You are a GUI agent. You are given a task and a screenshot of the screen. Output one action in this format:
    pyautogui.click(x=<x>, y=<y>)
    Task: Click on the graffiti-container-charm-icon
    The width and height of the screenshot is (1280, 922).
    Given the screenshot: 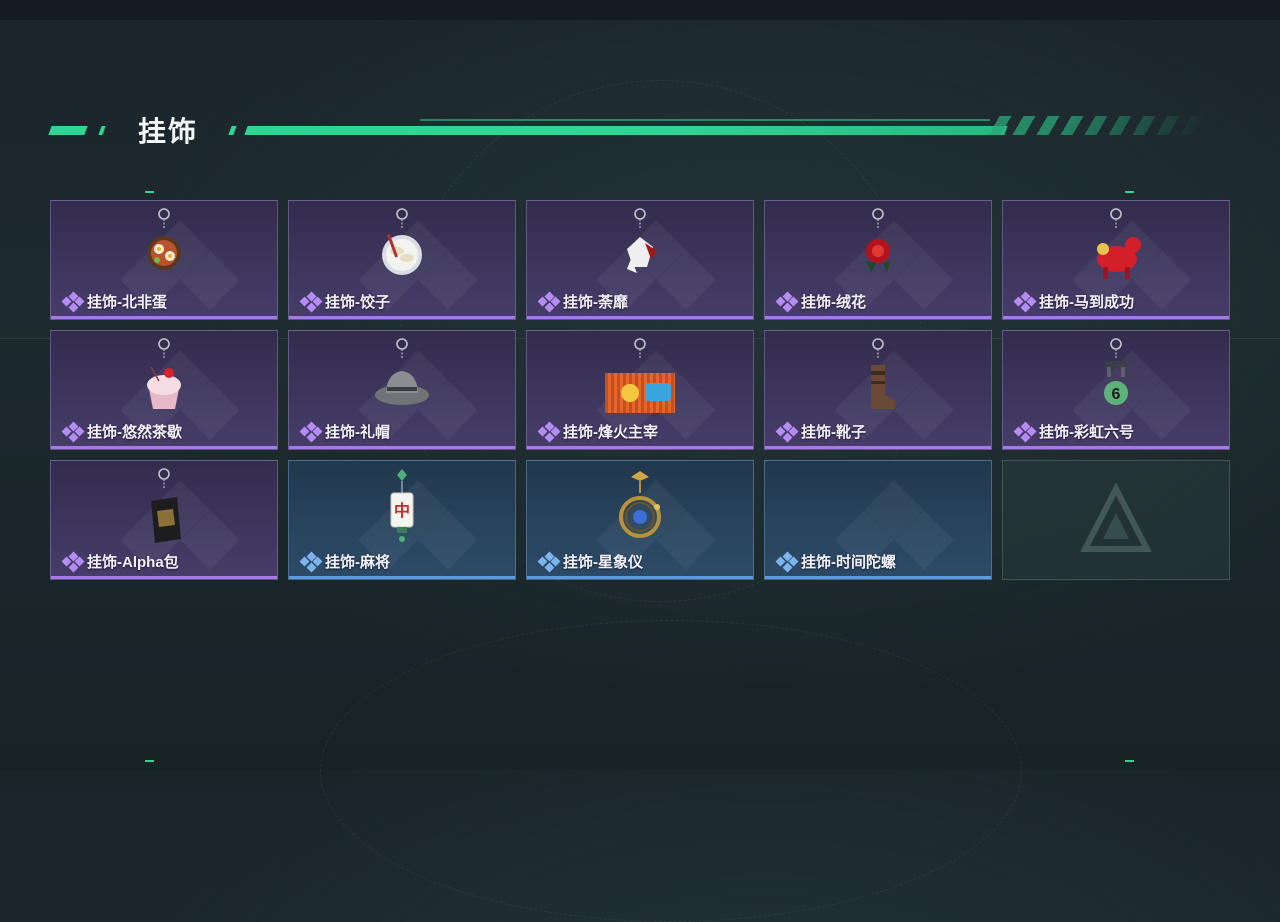 What is the action you would take?
    pyautogui.click(x=640, y=375)
    